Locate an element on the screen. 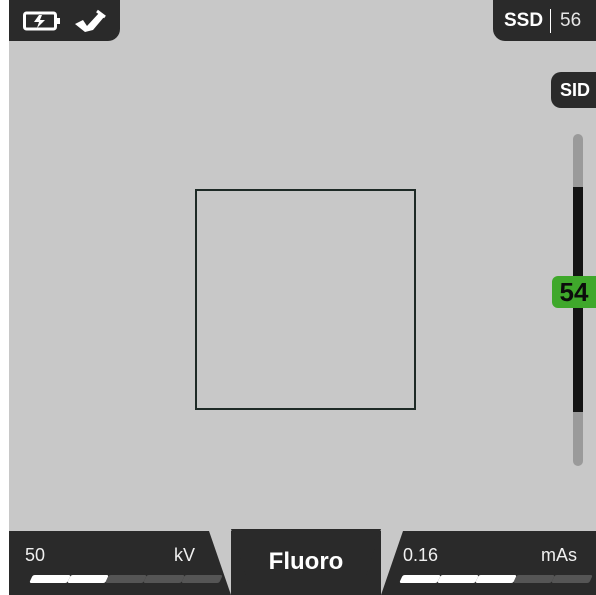 The height and width of the screenshot is (595, 596). kv-unit: kV is located at coordinates (185, 555).